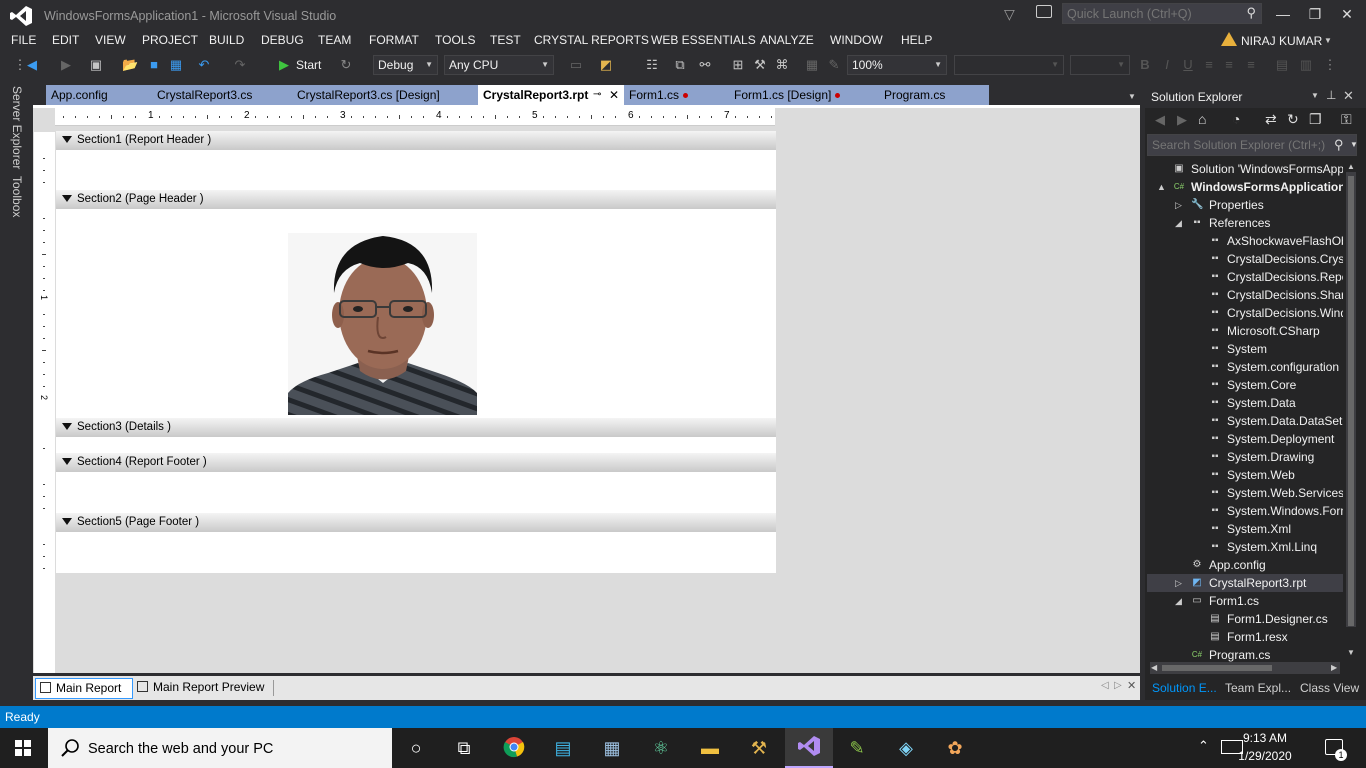  Describe the element at coordinates (1245, 601) in the screenshot. I see `tree-item: ◢ ▭ Form1.cs` at that location.